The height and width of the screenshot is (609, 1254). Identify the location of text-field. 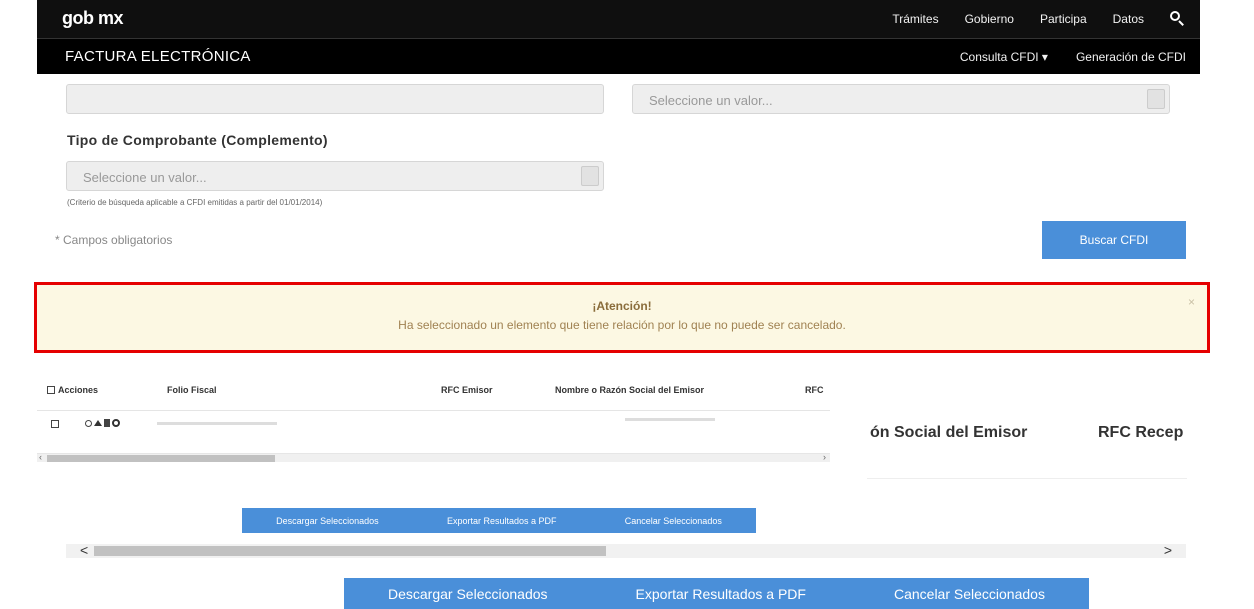
(335, 99).